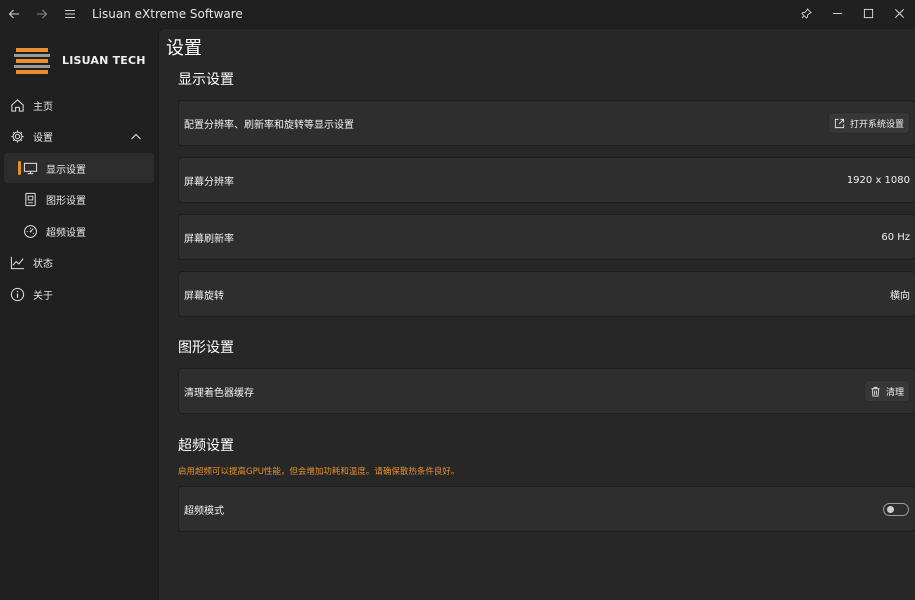 The width and height of the screenshot is (915, 600). I want to click on close-button, so click(899, 13).